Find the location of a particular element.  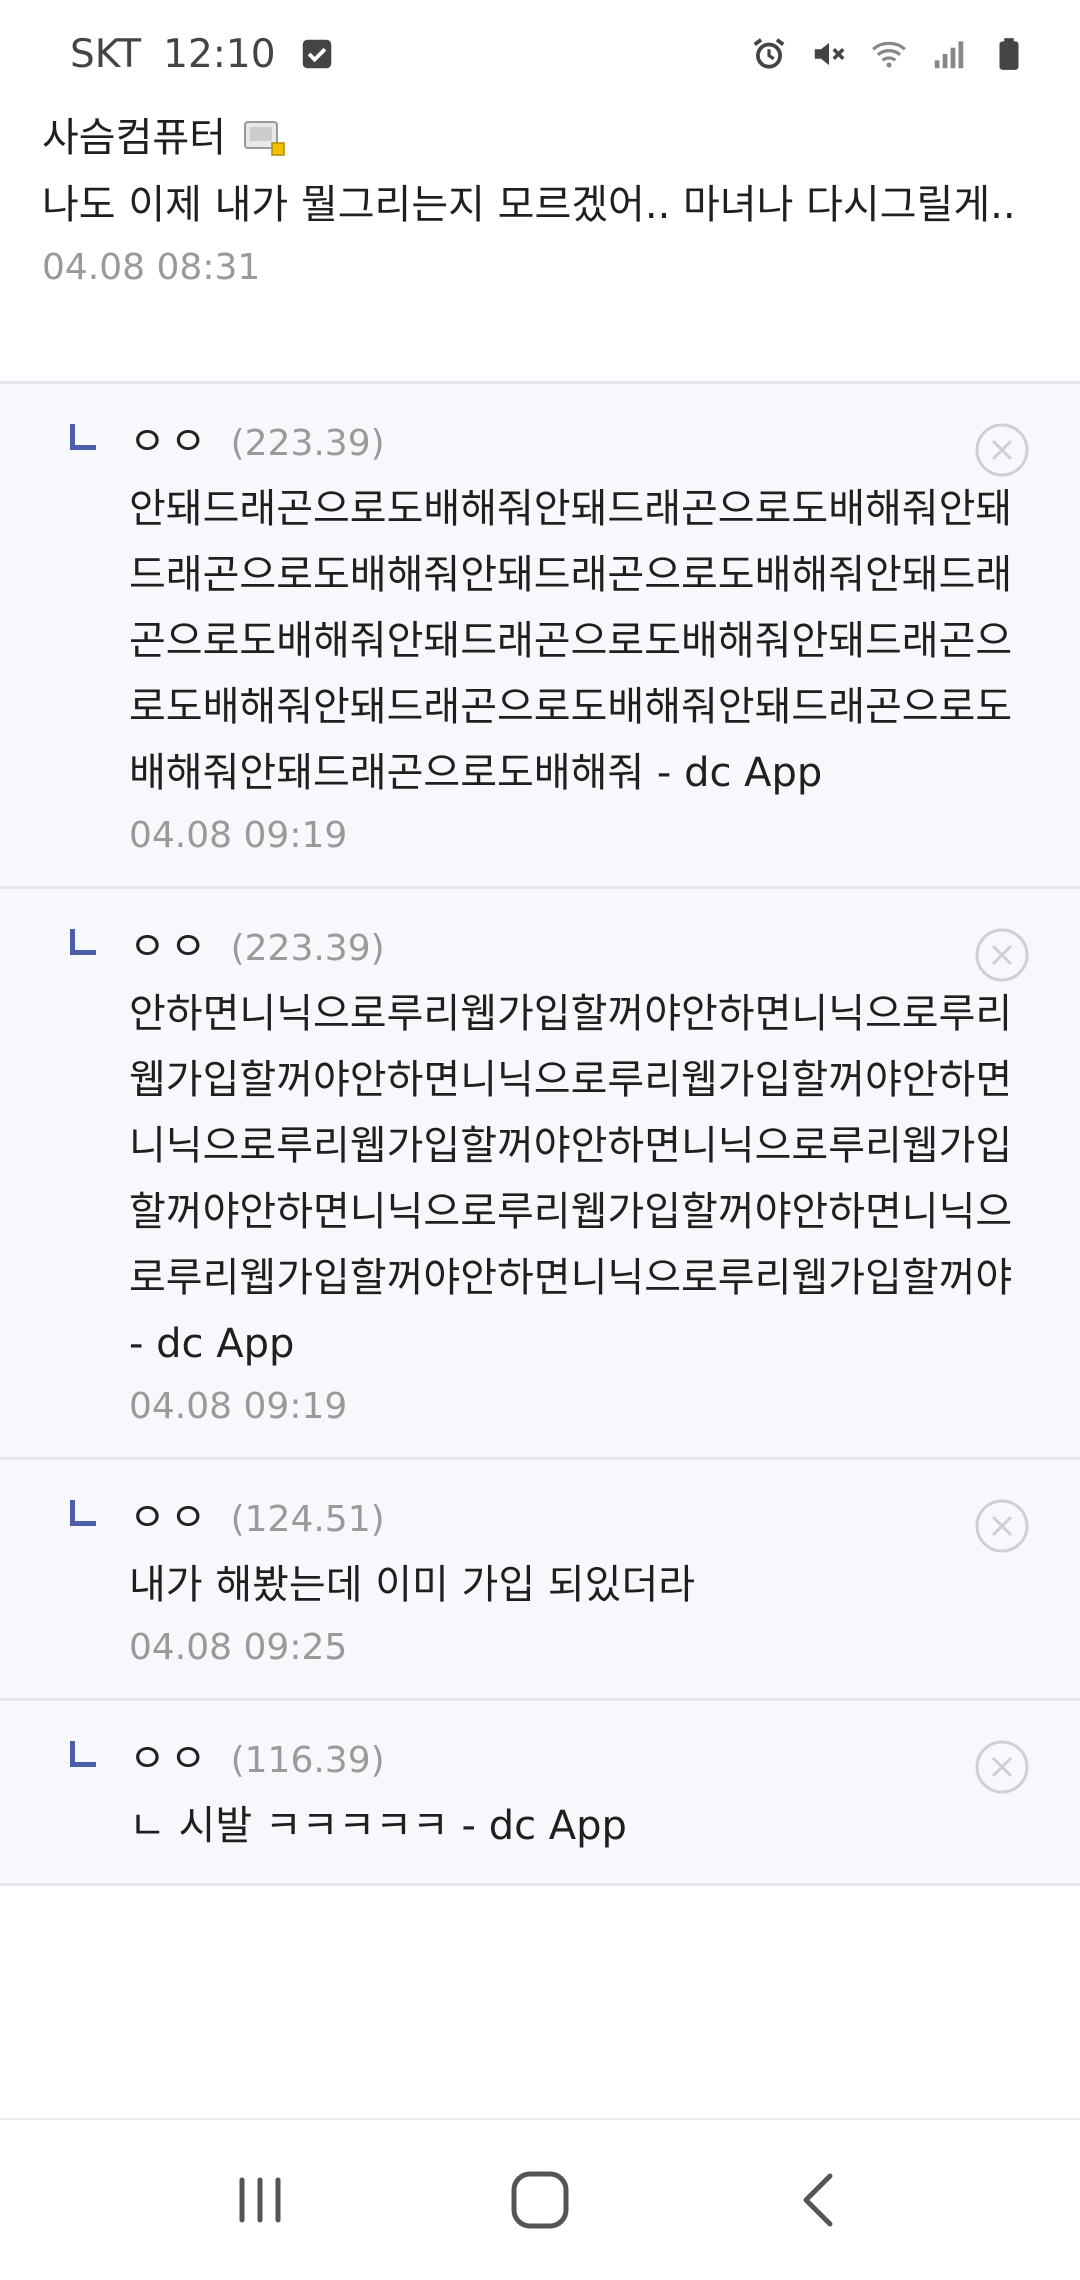

comment-timestamp: 04.08 09:25 is located at coordinates (238, 1647).